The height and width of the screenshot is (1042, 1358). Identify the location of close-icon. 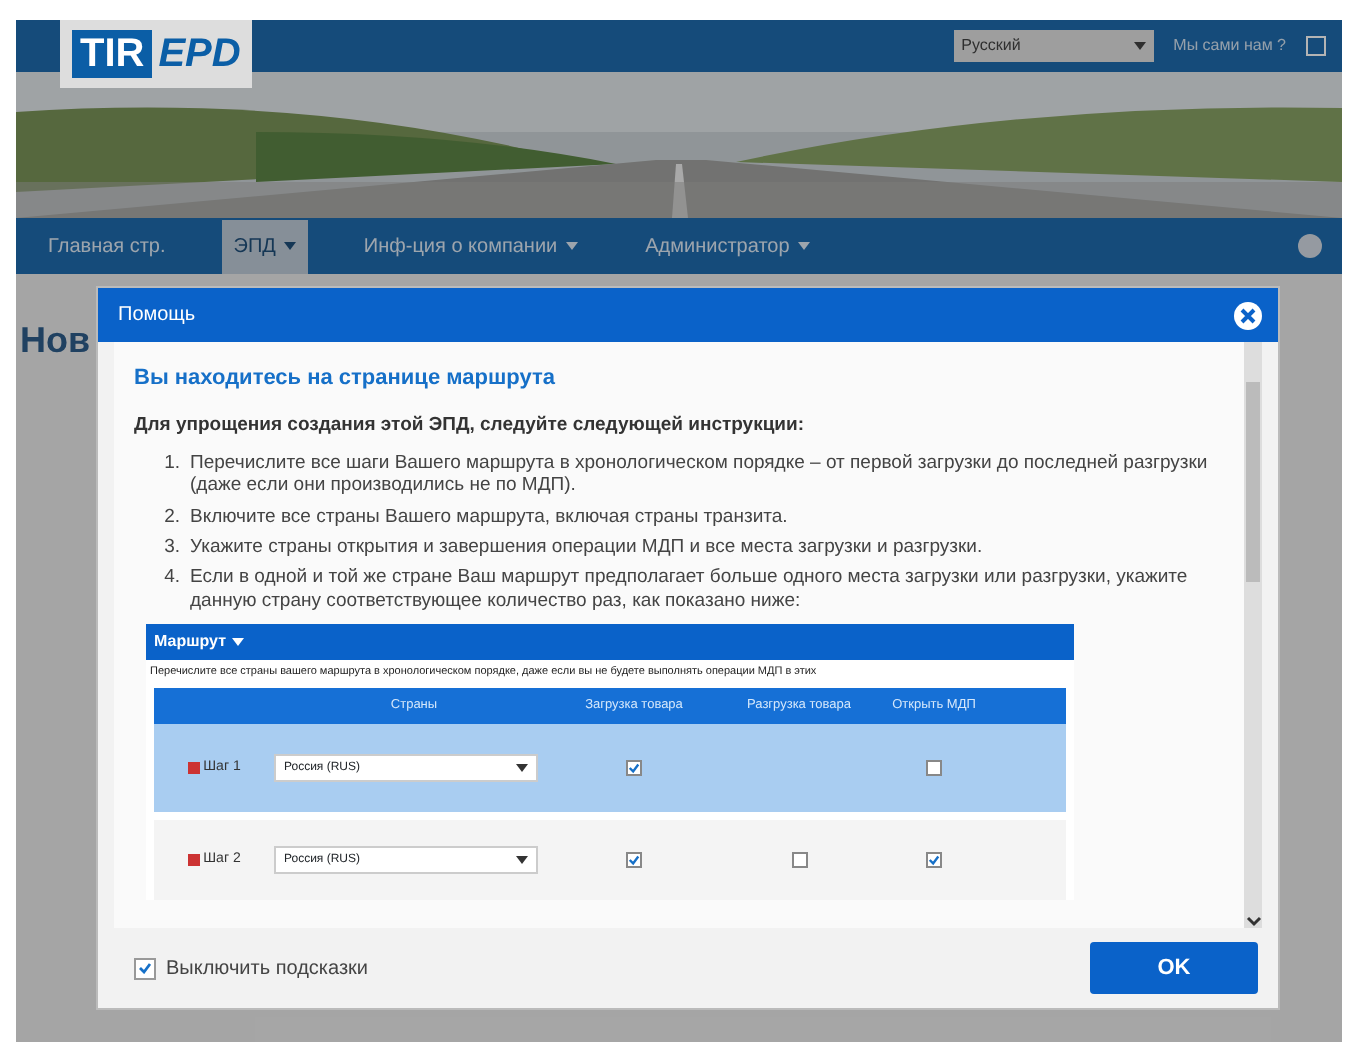
(1248, 315).